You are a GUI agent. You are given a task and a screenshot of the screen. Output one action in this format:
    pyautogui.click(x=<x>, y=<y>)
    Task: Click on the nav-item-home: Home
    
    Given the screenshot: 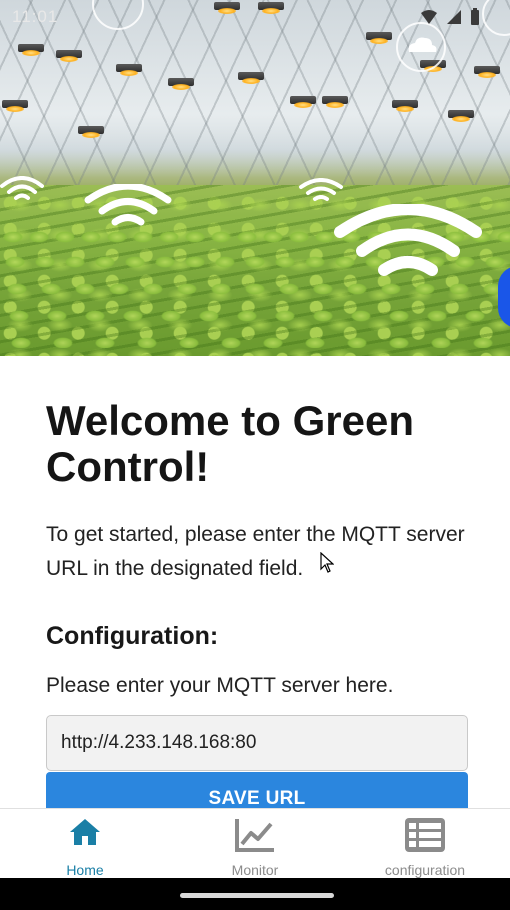 What is the action you would take?
    pyautogui.click(x=85, y=843)
    